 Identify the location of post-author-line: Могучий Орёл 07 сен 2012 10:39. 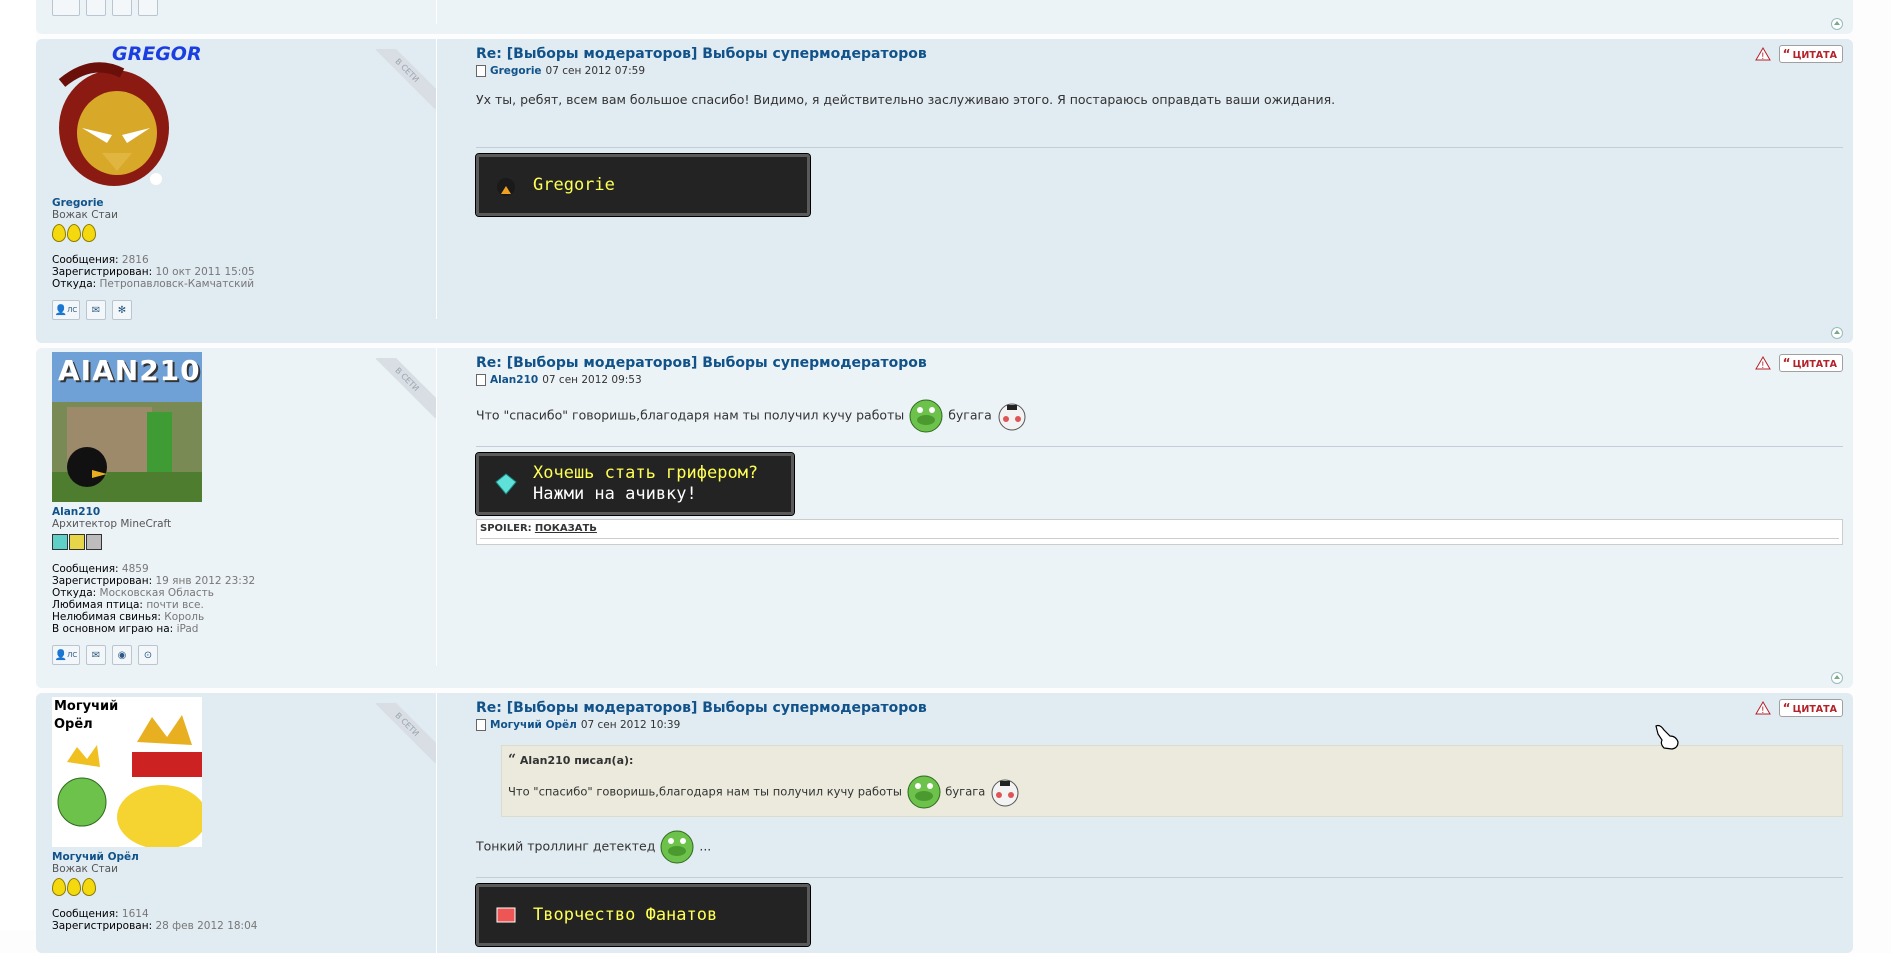
(1159, 725).